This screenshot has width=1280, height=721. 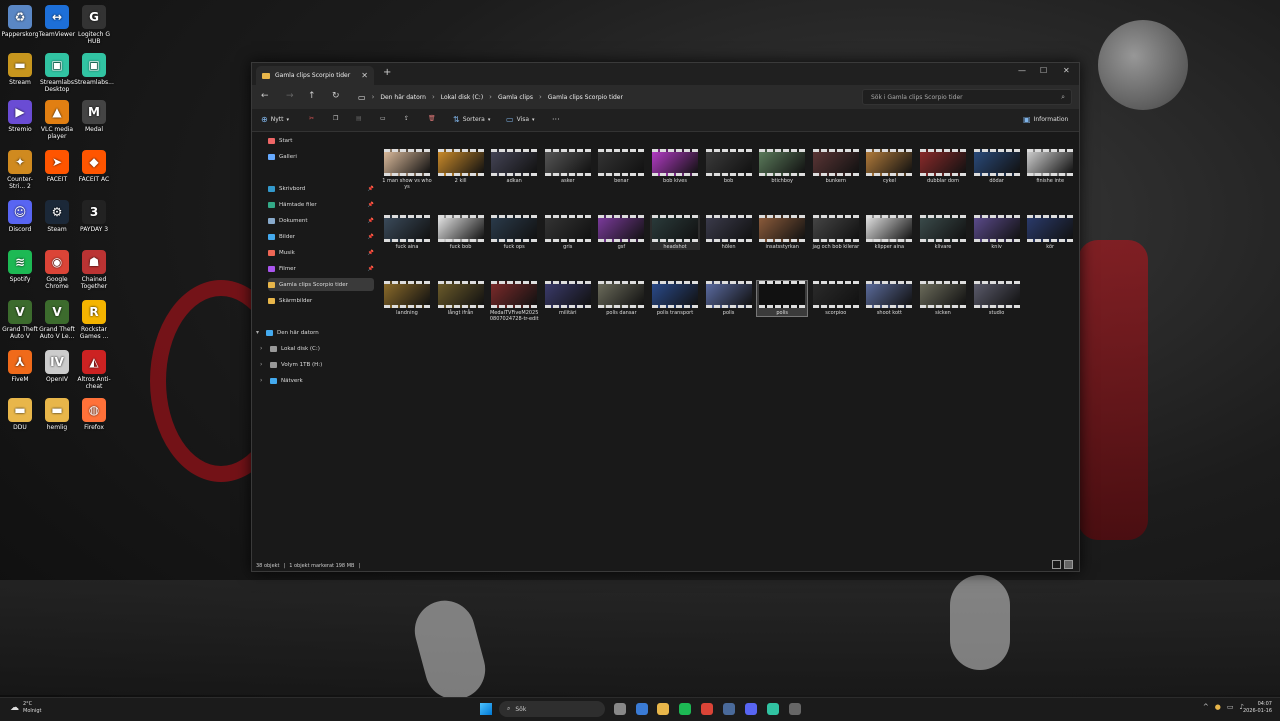 I want to click on video-file: långt ifrån, so click(x=461, y=298).